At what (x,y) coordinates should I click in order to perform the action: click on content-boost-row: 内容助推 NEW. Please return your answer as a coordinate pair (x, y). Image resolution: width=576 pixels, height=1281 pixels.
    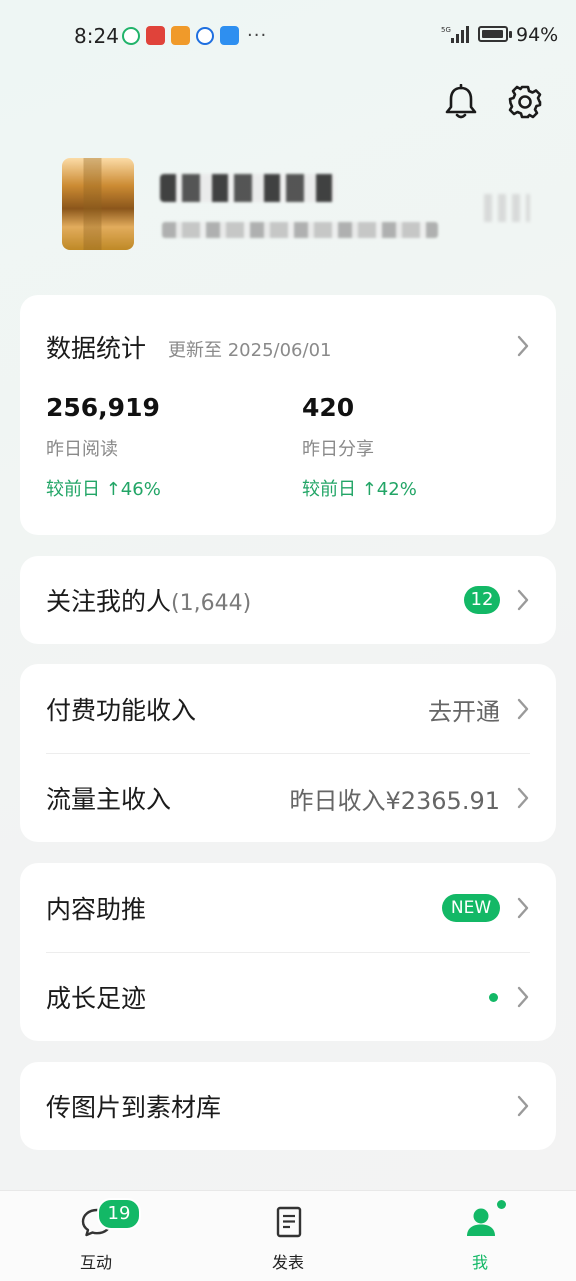
    Looking at the image, I should click on (288, 908).